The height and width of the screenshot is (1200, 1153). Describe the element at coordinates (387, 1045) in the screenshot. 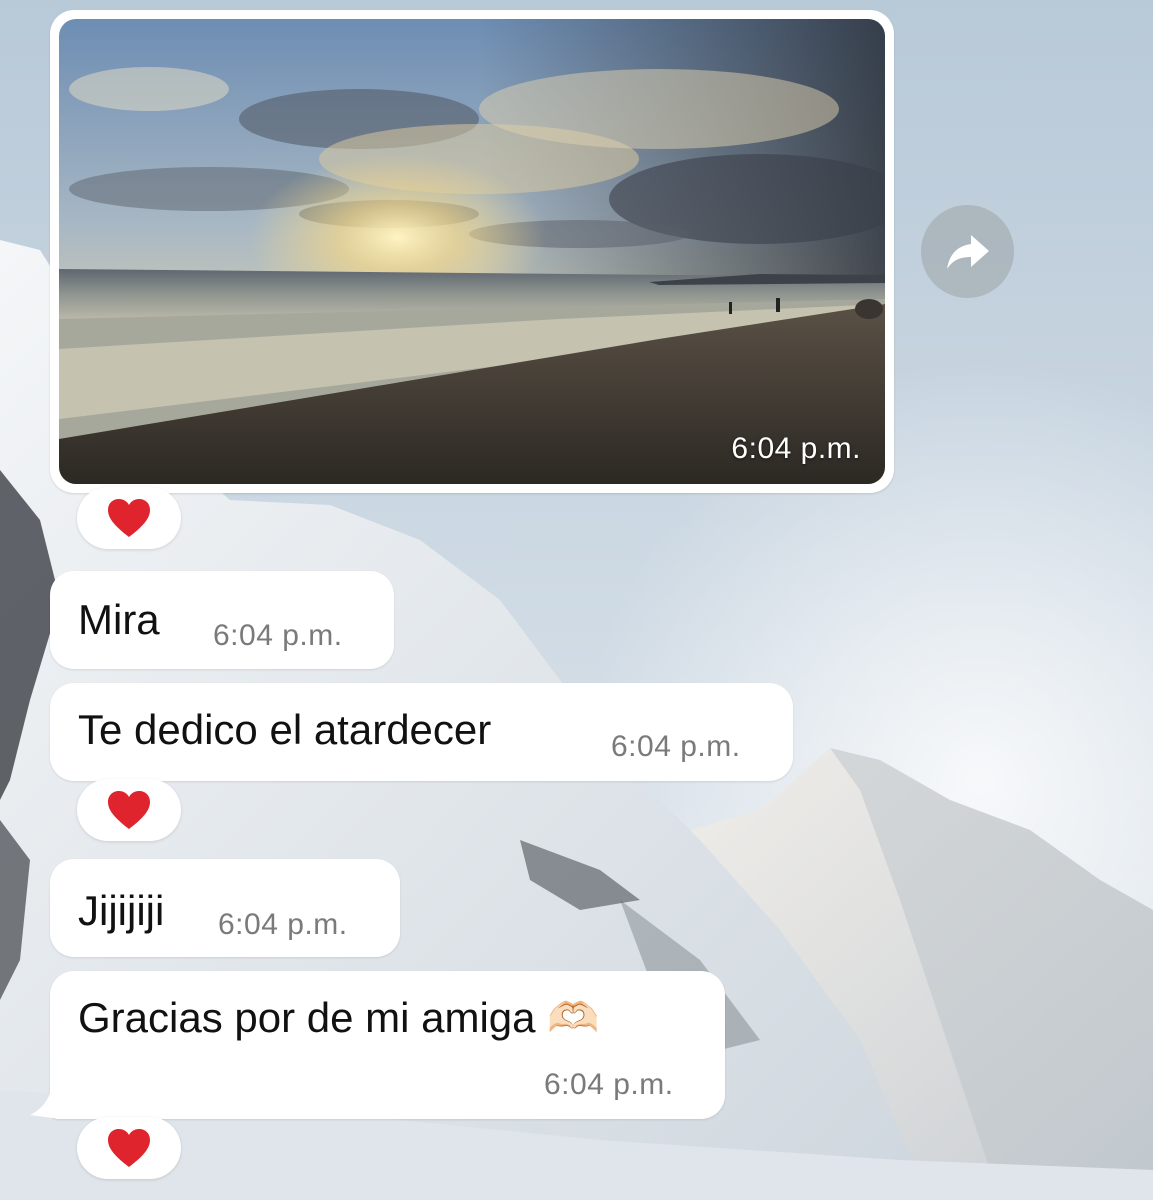

I see `message-bubble: Gracias por de mi amiga 🫶🏻 6:04 p.m.` at that location.